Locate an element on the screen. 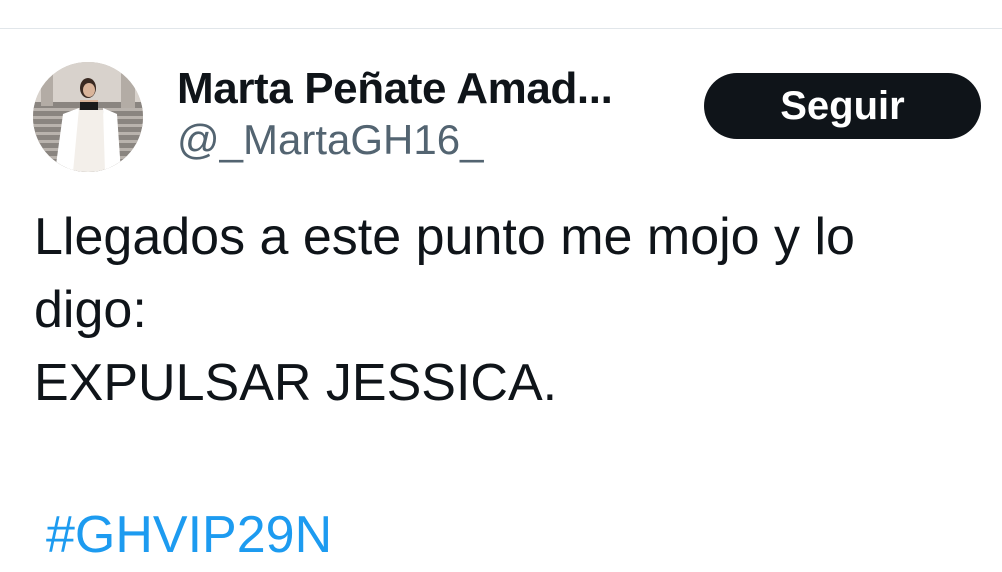  tweet-text-line: Llegados a este punto me mojo y lo is located at coordinates (444, 237).